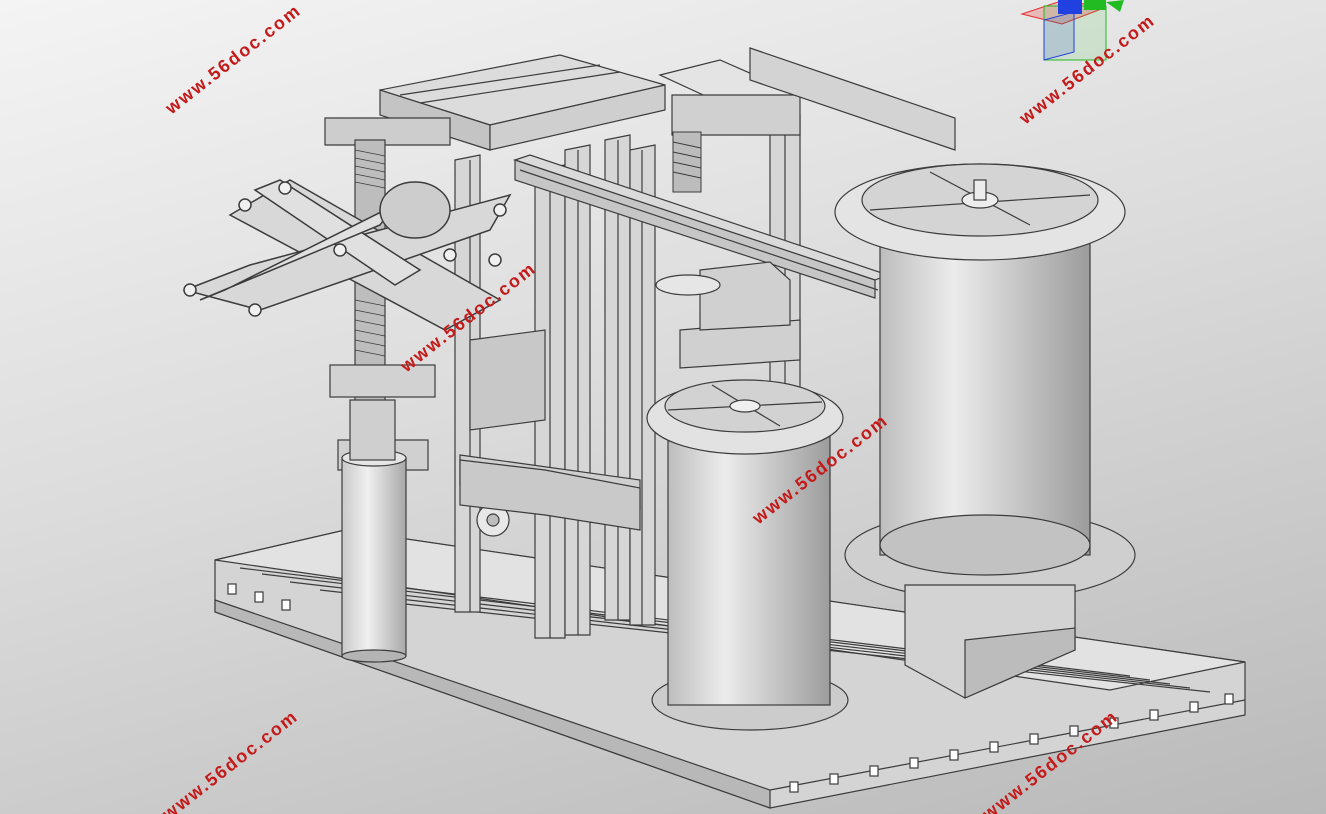 This screenshot has height=814, width=1326. I want to click on top-frame, so click(640, 99).